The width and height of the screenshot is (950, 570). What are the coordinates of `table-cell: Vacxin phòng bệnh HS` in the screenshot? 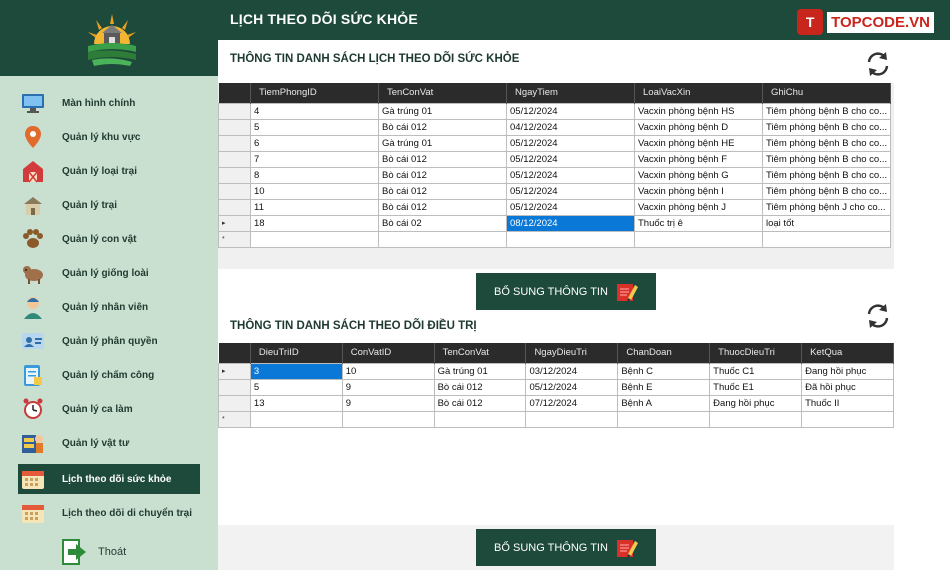 It's located at (698, 111).